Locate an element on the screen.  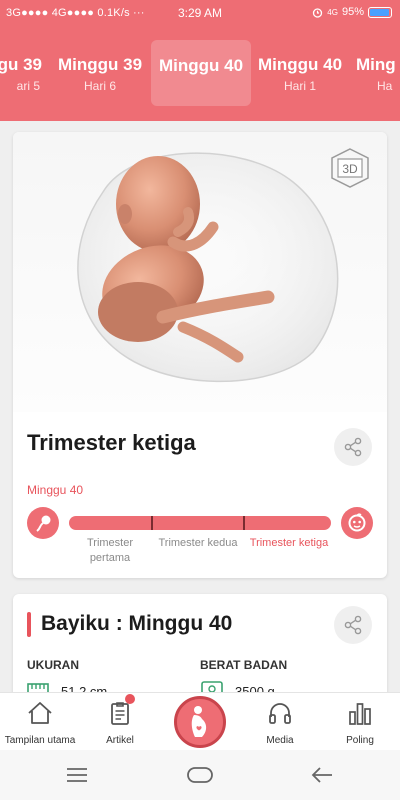
tab-day-label: Hari 1 is located at coordinates (299, 86).